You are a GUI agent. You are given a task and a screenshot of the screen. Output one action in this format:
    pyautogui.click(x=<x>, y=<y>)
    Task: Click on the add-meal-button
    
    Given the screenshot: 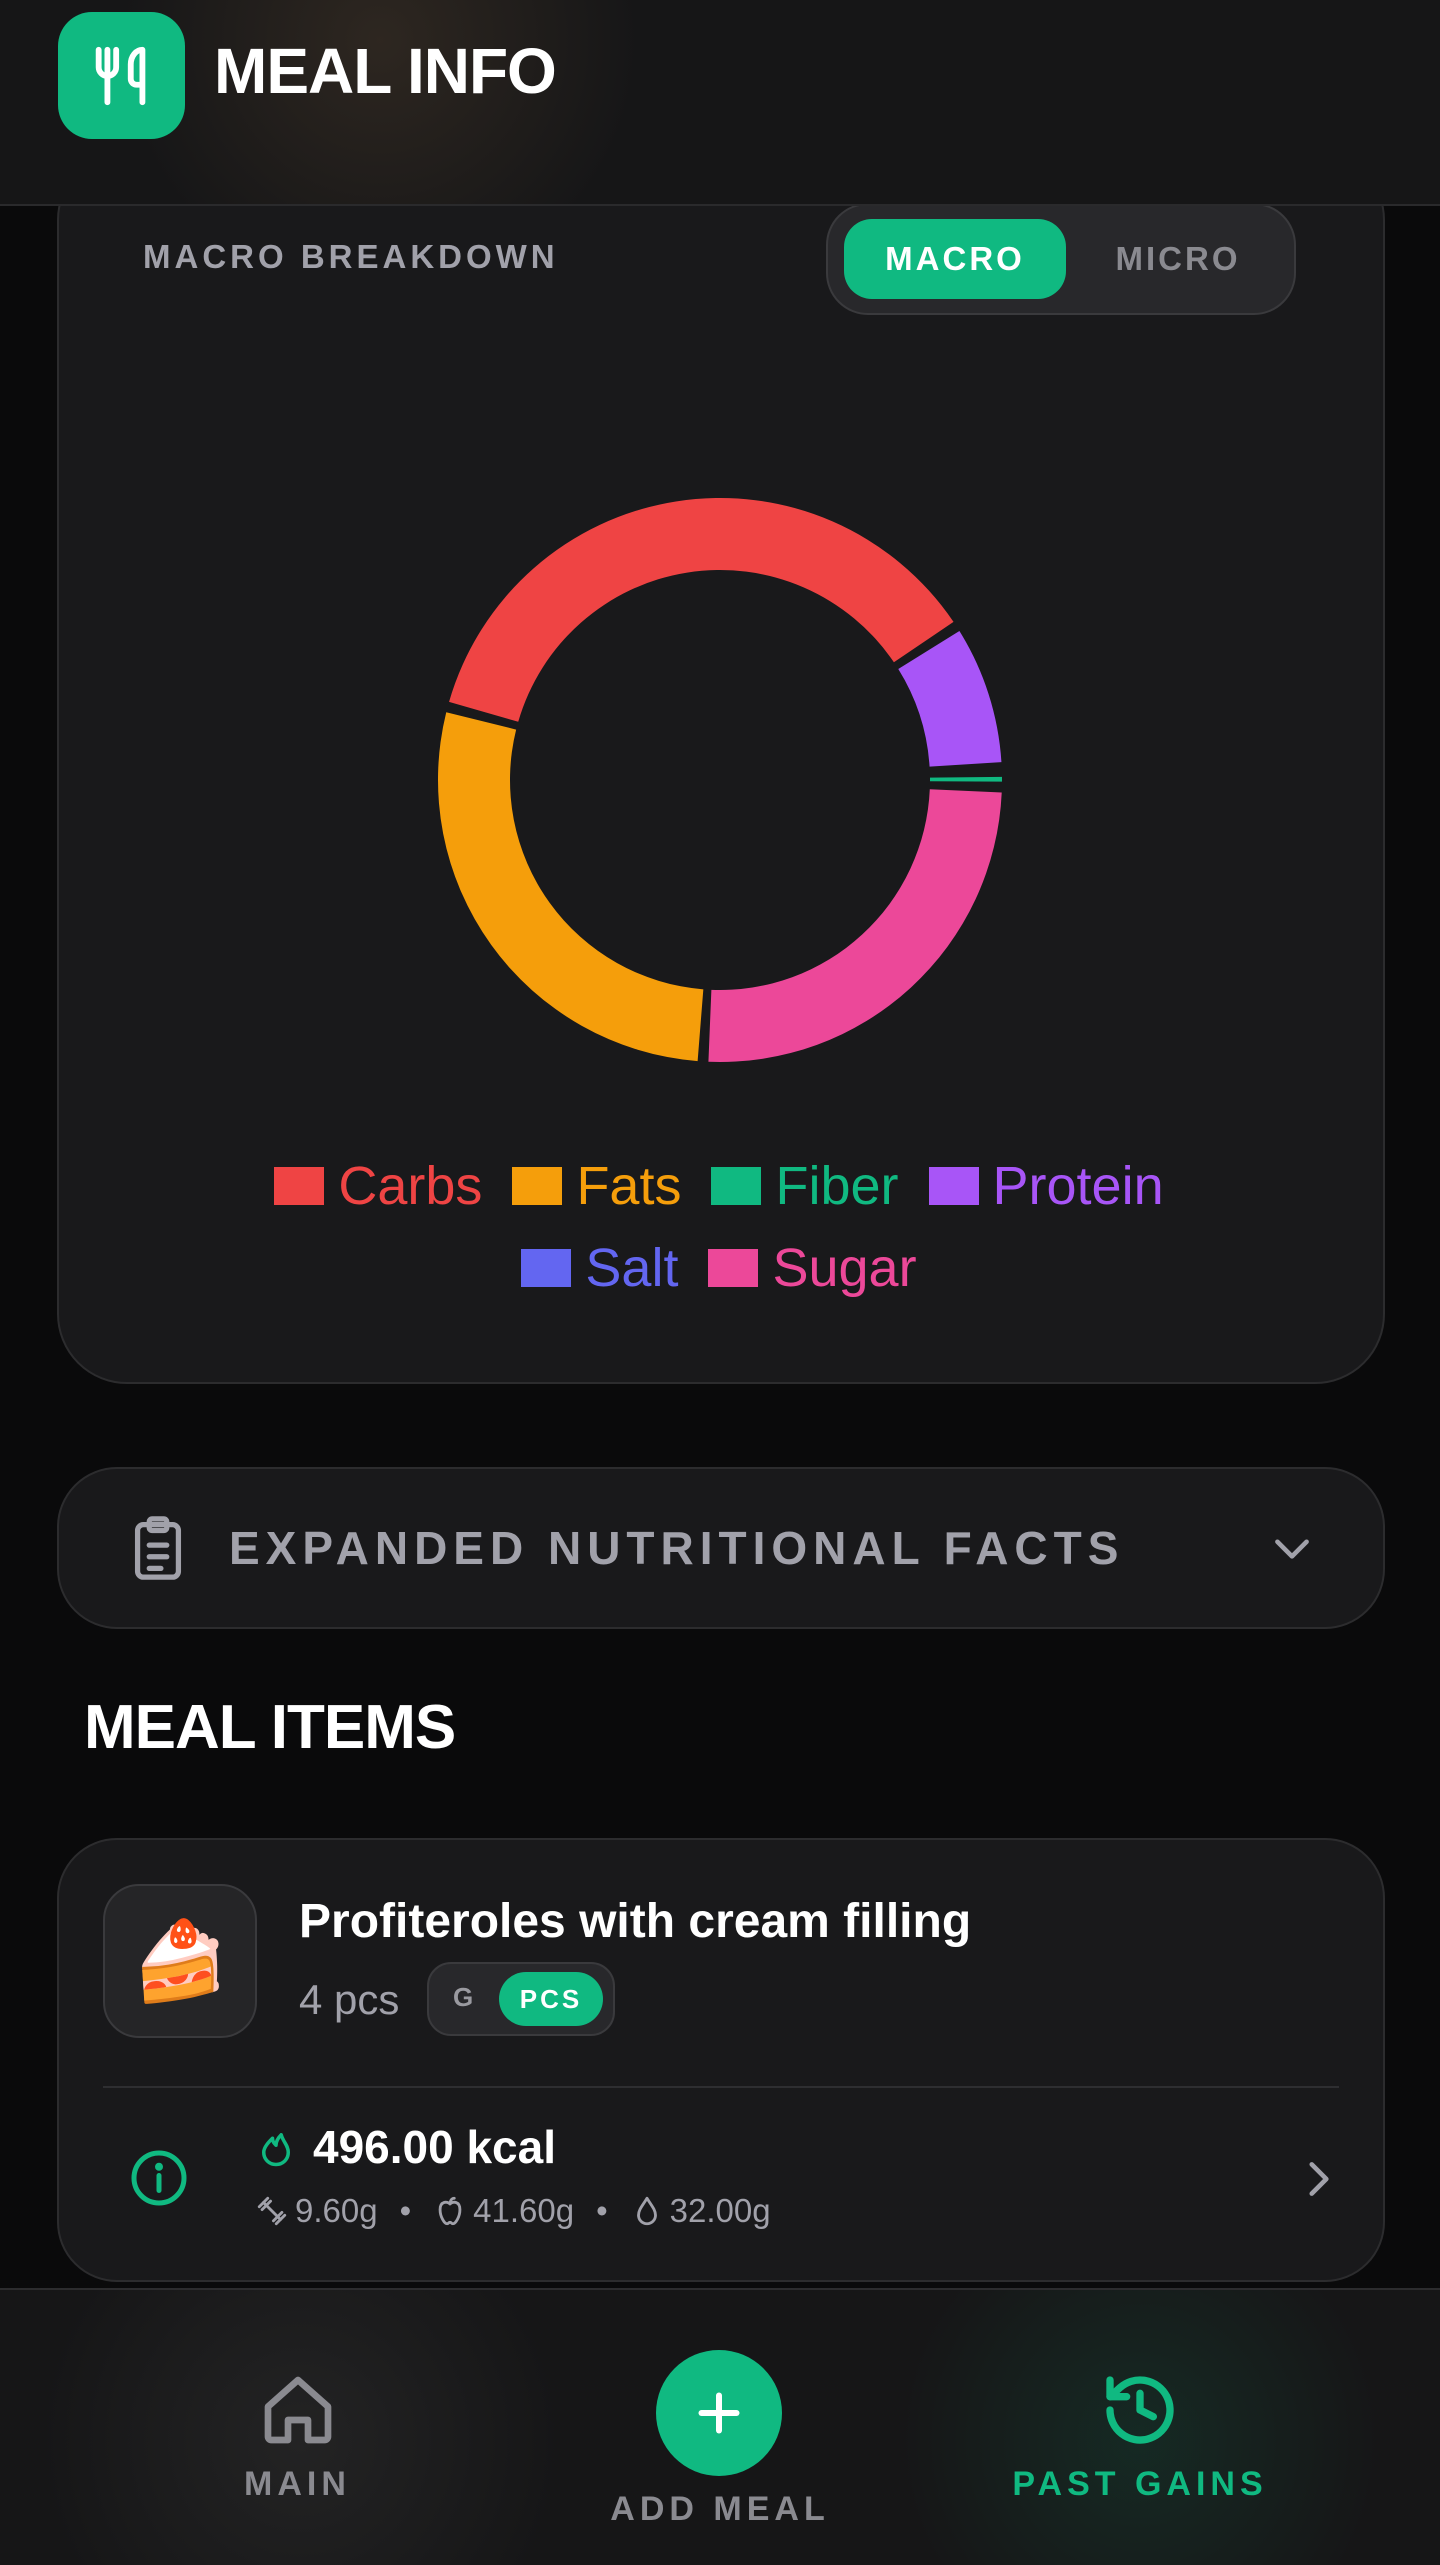 What is the action you would take?
    pyautogui.click(x=719, y=2413)
    